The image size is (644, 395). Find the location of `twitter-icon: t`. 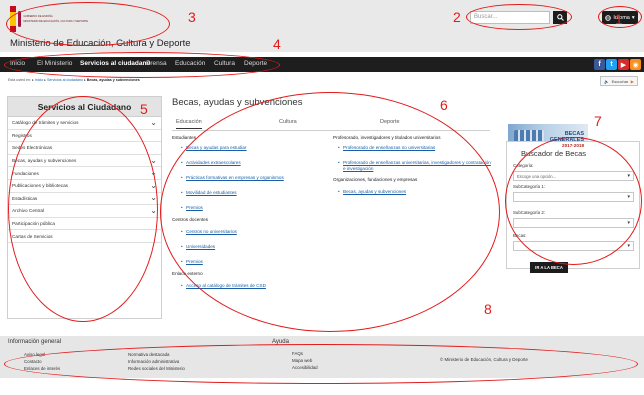

twitter-icon: t is located at coordinates (611, 64).